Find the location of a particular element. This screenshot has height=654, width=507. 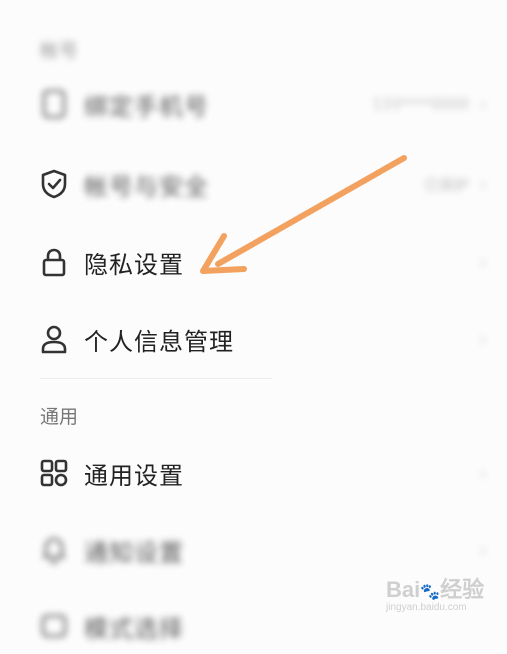

watermark-logo: Bai is located at coordinates (403, 589).